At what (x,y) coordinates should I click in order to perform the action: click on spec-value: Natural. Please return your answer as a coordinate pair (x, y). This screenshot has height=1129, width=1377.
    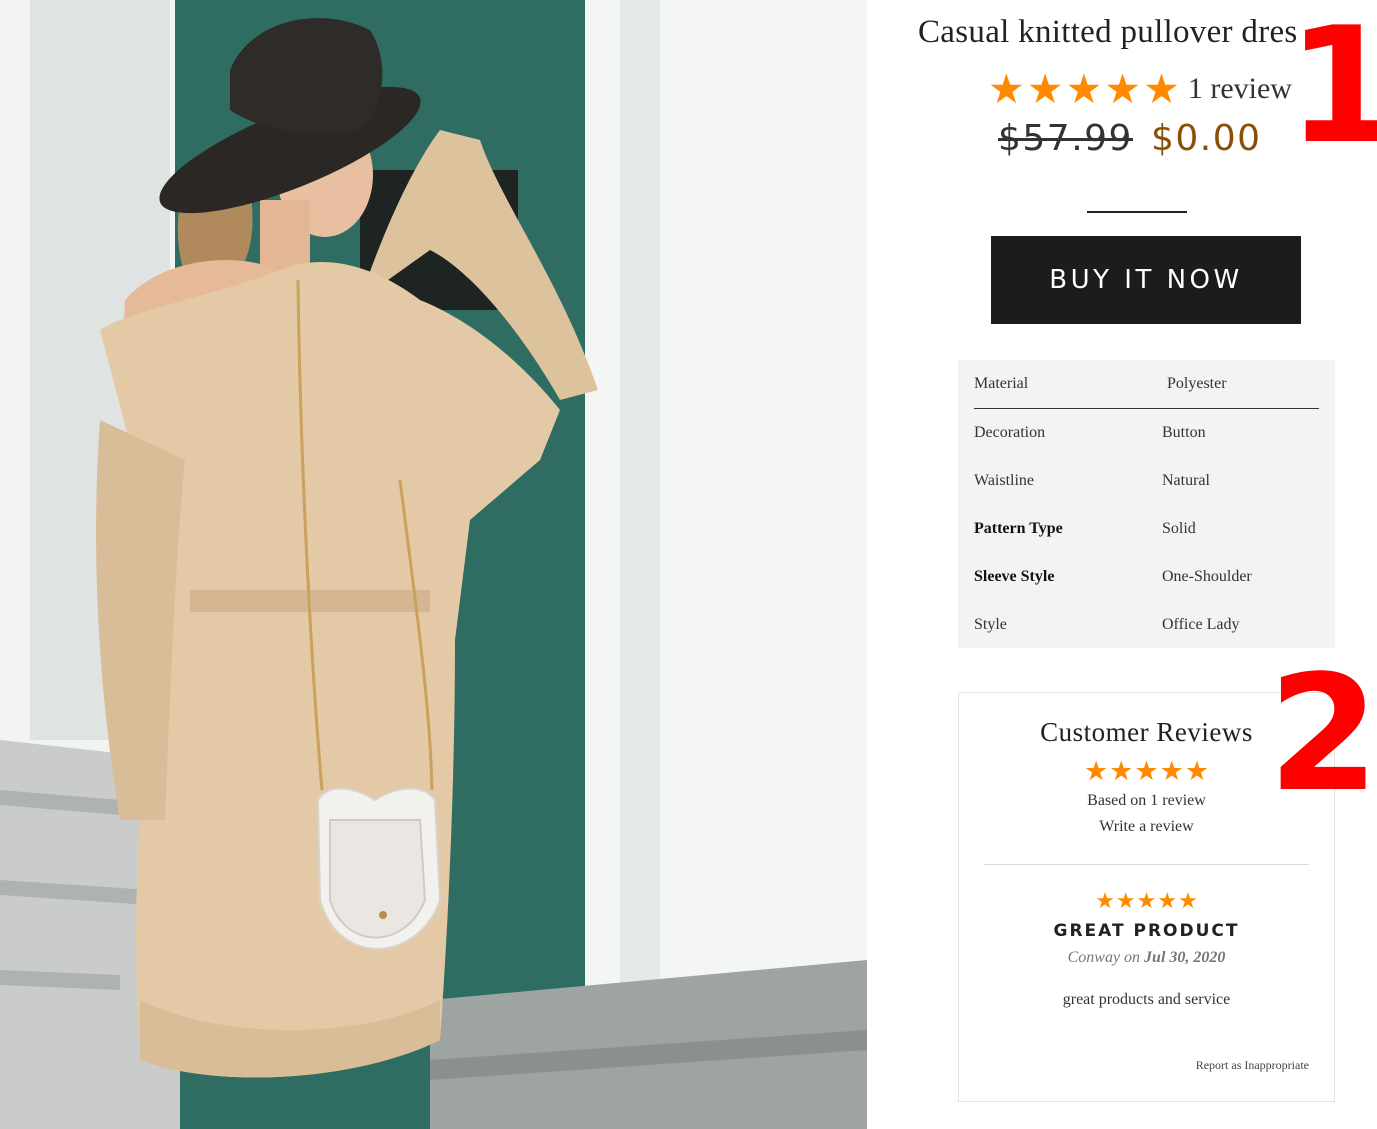
    Looking at the image, I should click on (1186, 480).